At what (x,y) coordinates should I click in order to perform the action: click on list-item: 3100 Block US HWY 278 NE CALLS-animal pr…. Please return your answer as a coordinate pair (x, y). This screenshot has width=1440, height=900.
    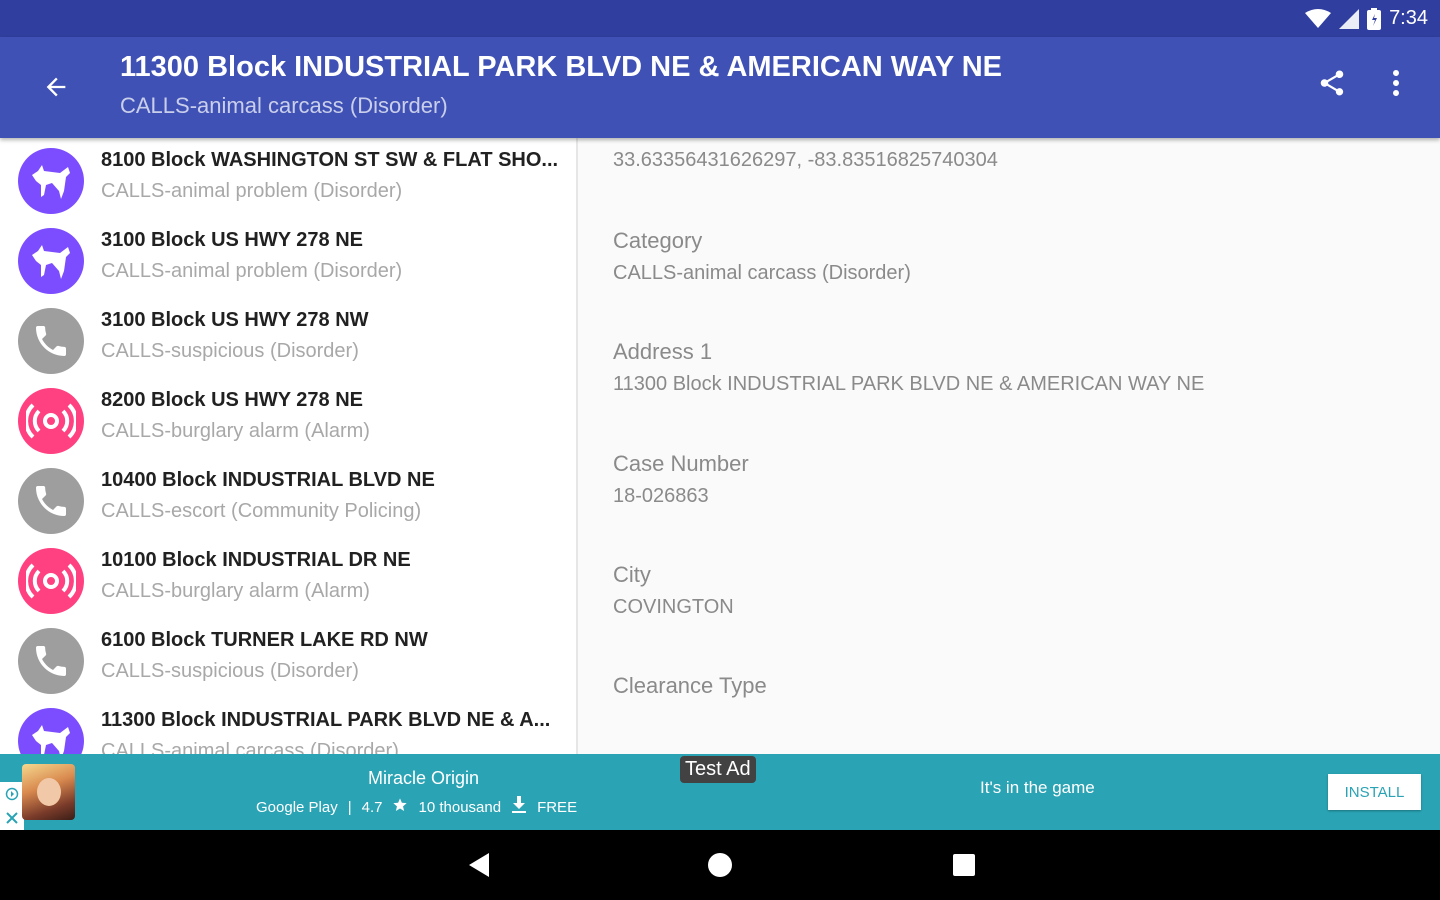
    Looking at the image, I should click on (288, 258).